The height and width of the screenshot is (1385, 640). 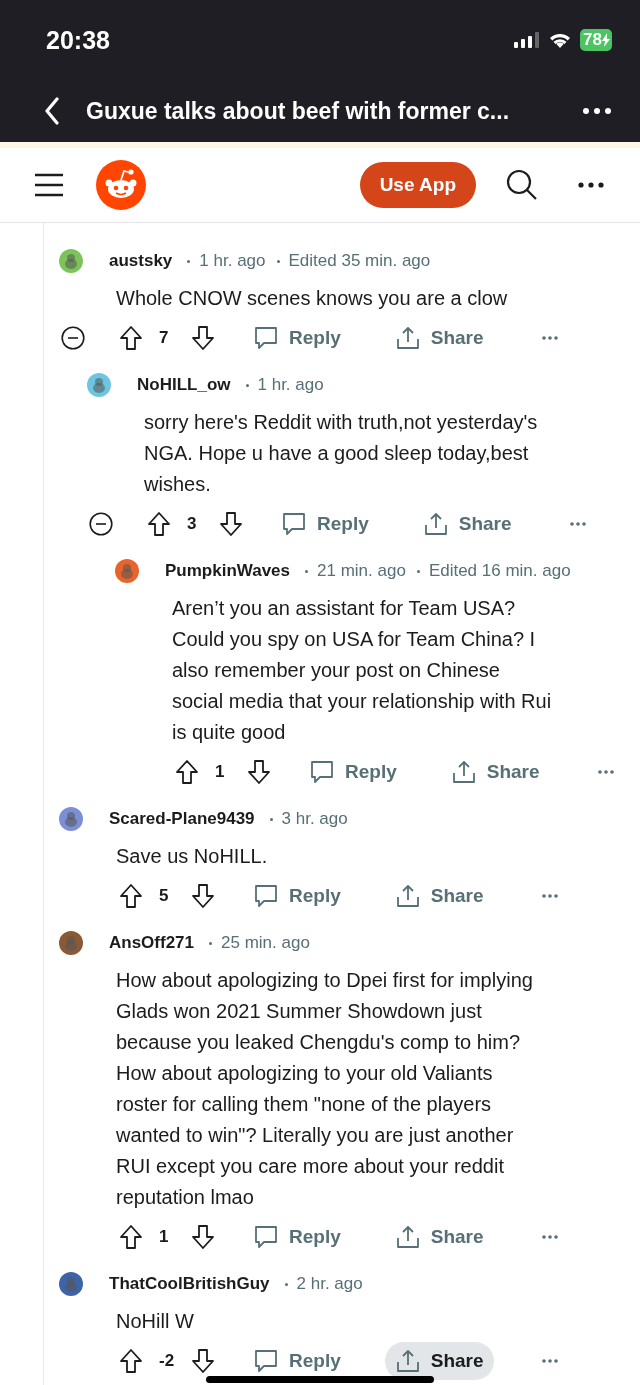 I want to click on use-app-button: Use App, so click(x=417, y=185).